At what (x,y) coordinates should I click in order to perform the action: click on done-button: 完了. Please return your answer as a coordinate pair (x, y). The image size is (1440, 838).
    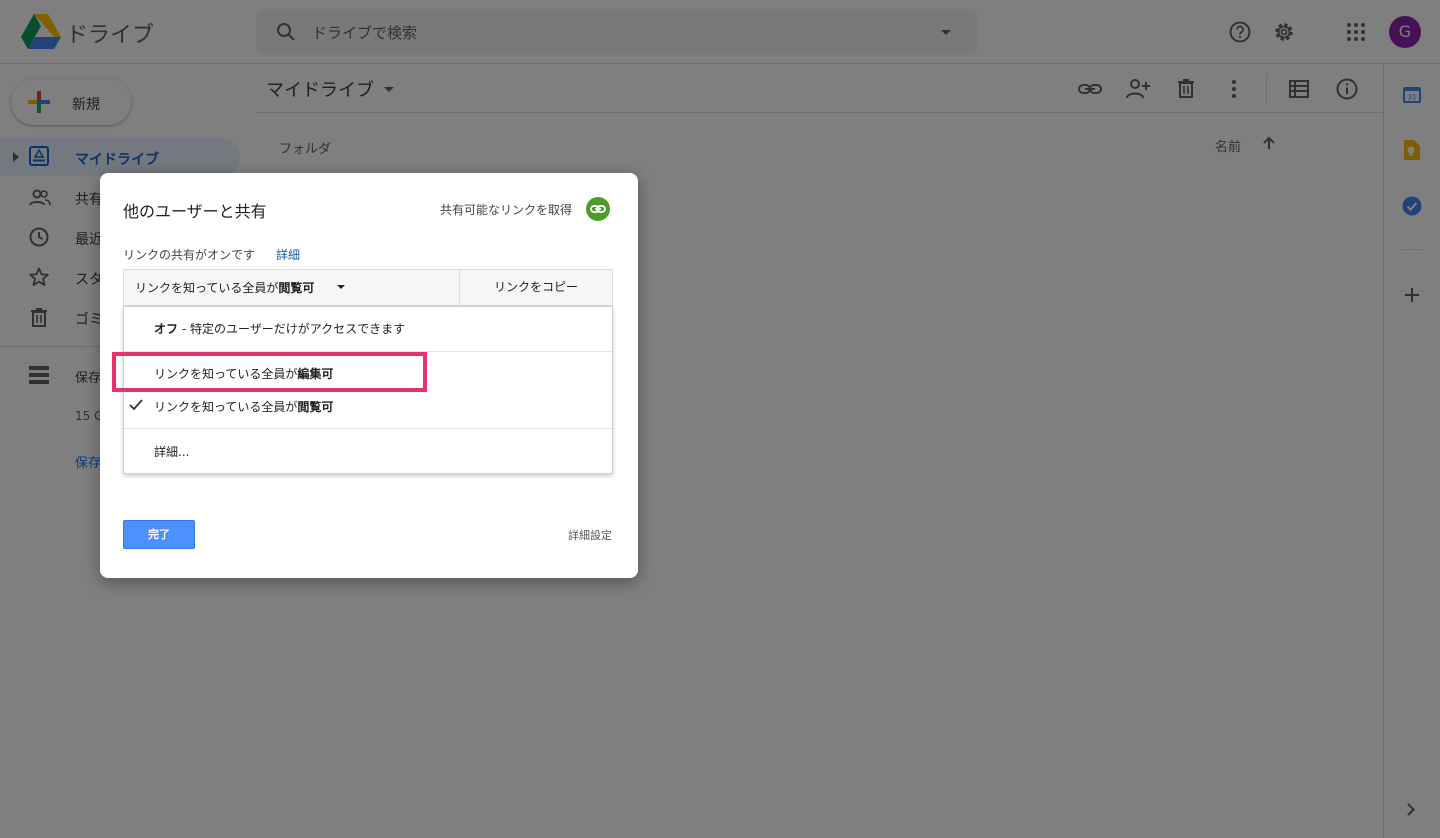
    Looking at the image, I should click on (159, 534).